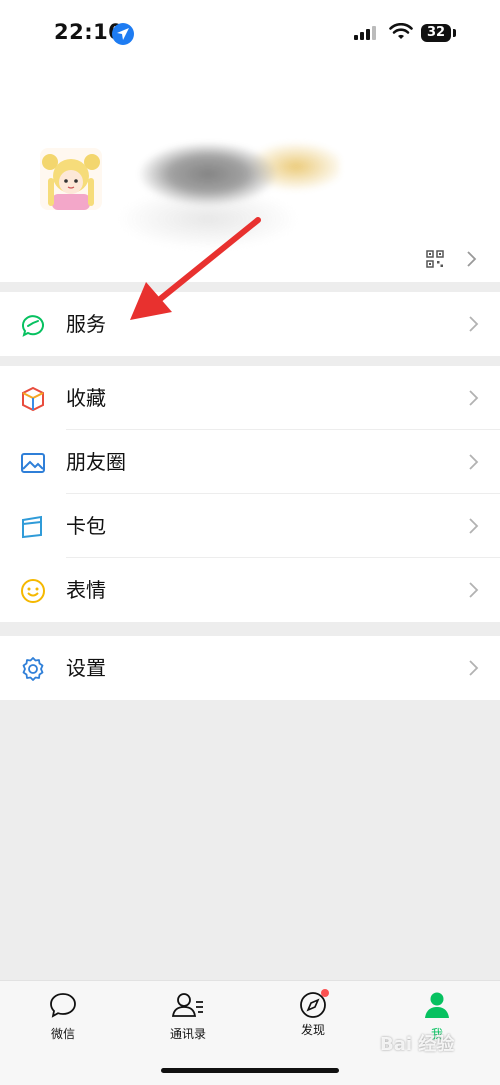 This screenshot has height=1085, width=500. What do you see at coordinates (325, 993) in the screenshot?
I see `notification-dot` at bounding box center [325, 993].